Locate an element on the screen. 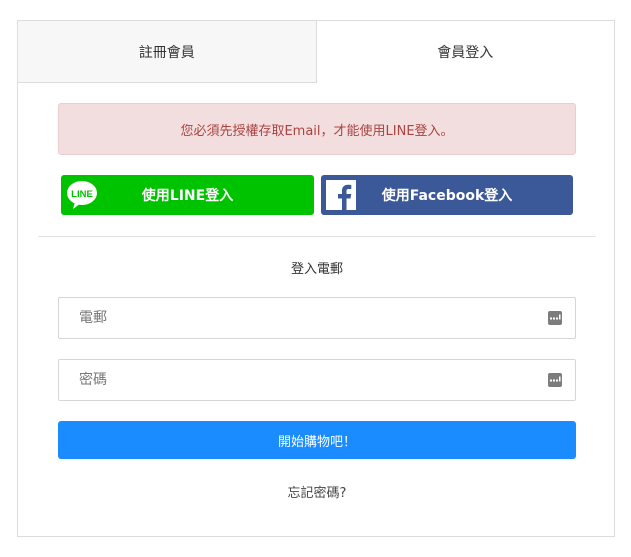 This screenshot has width=631, height=557. divider is located at coordinates (317, 236).